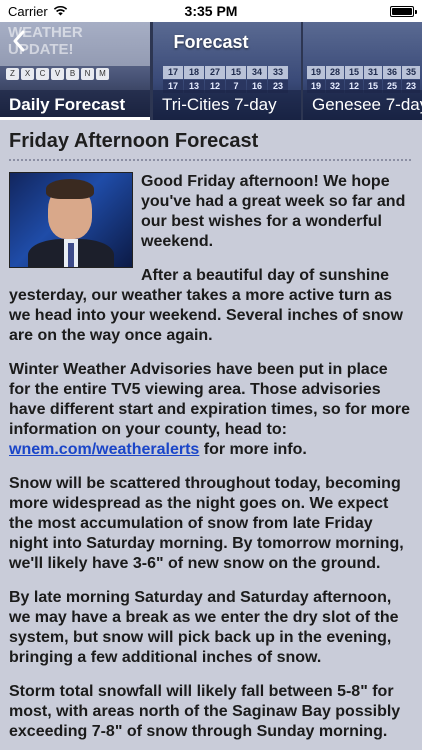 Image resolution: width=422 pixels, height=750 pixels. I want to click on keyboard-key: B, so click(72, 74).